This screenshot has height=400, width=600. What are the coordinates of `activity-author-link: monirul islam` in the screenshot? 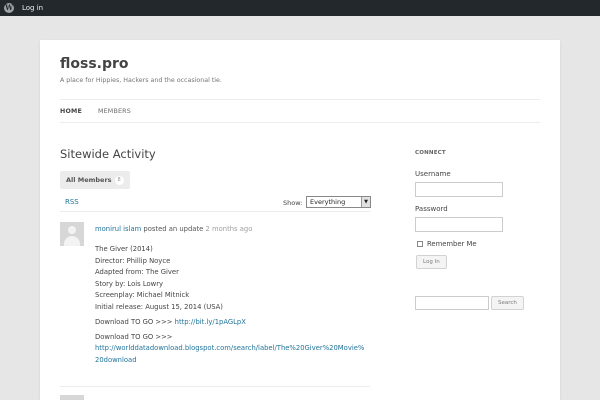 It's located at (118, 229).